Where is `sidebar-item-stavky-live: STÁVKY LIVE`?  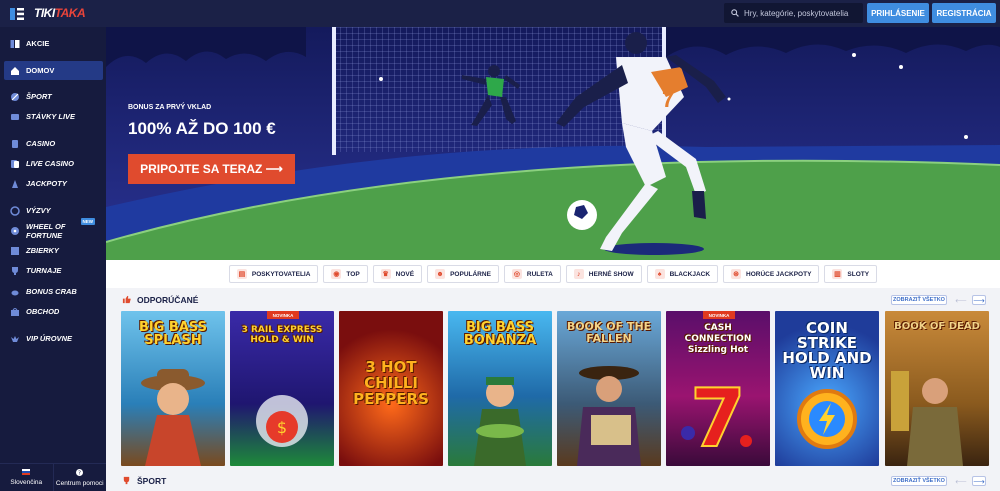
sidebar-item-stavky-live: STÁVKY LIVE is located at coordinates (53, 116).